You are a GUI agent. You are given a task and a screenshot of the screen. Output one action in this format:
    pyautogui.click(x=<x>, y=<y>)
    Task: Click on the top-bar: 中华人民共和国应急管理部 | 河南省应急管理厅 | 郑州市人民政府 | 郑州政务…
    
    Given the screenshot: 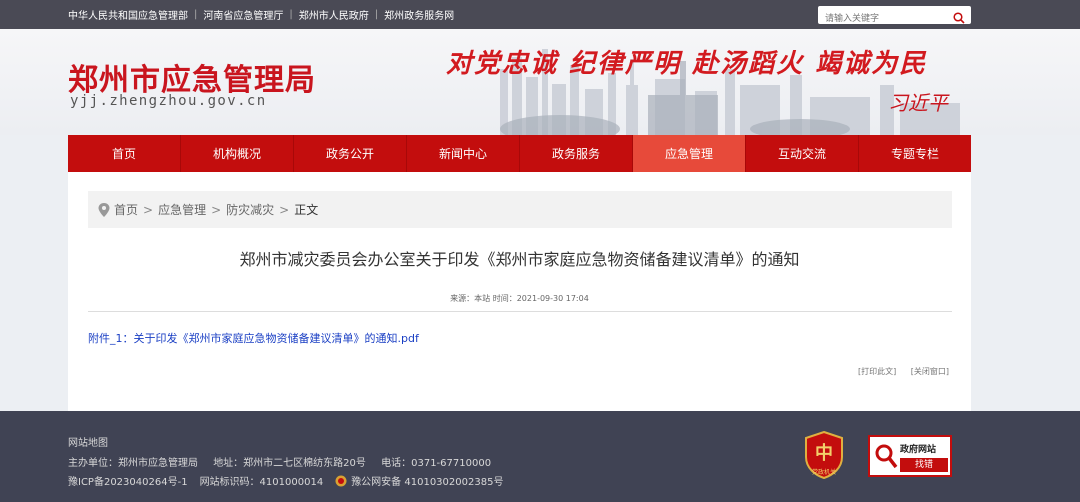 What is the action you would take?
    pyautogui.click(x=540, y=14)
    